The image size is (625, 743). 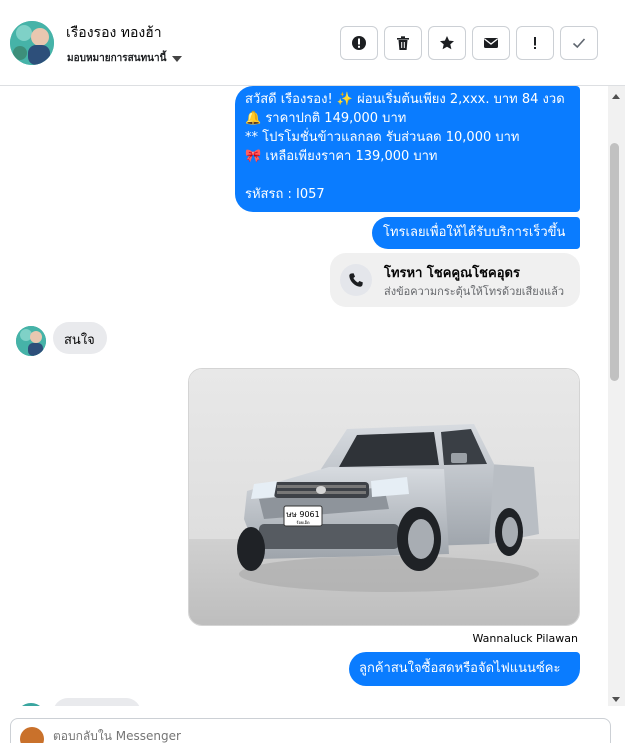 What do you see at coordinates (80, 338) in the screenshot?
I see `incoming-message: สนใจ` at bounding box center [80, 338].